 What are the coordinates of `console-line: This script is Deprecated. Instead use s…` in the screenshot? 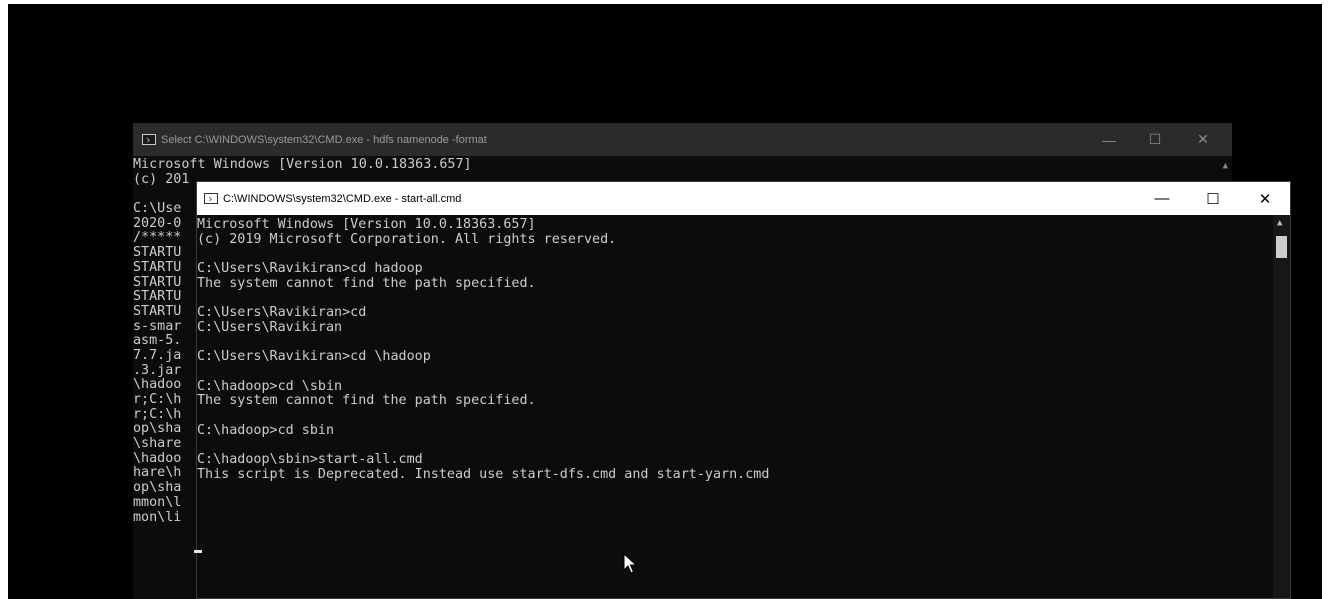 It's located at (483, 474).